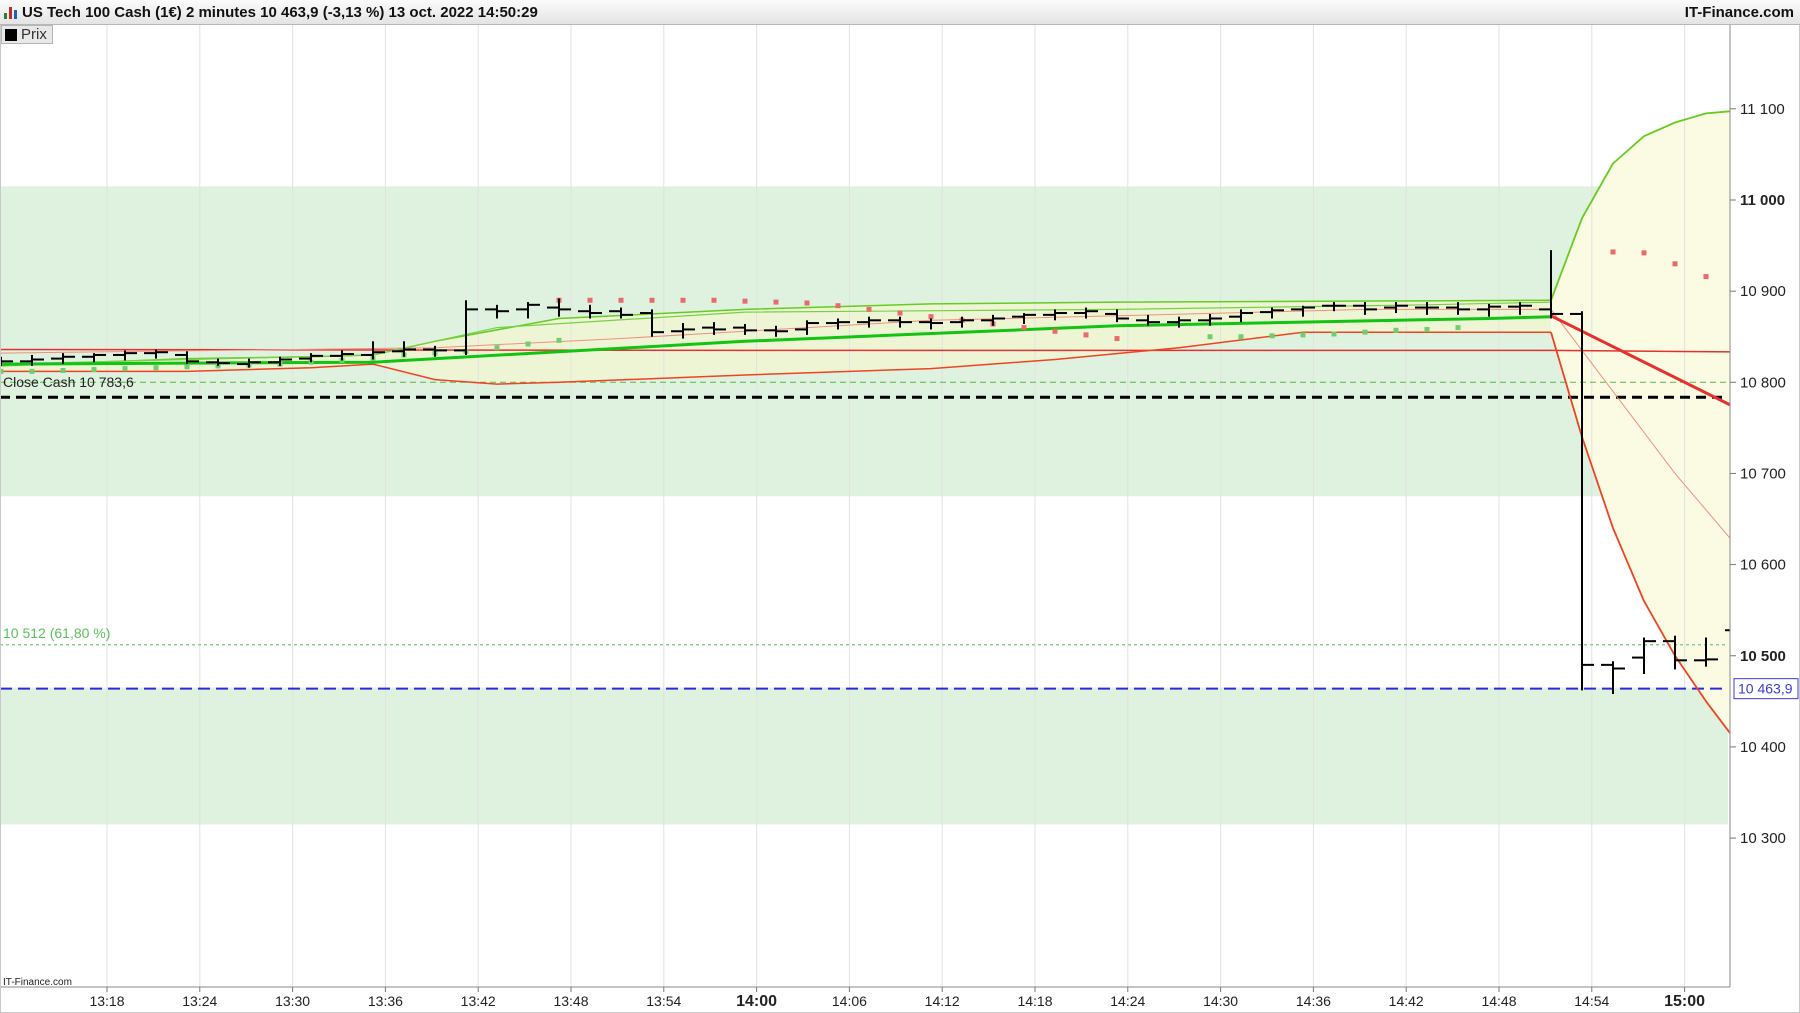 The width and height of the screenshot is (1800, 1013). Describe the element at coordinates (199, 1001) in the screenshot. I see `time-tick-label-13:24: 13:24` at that location.